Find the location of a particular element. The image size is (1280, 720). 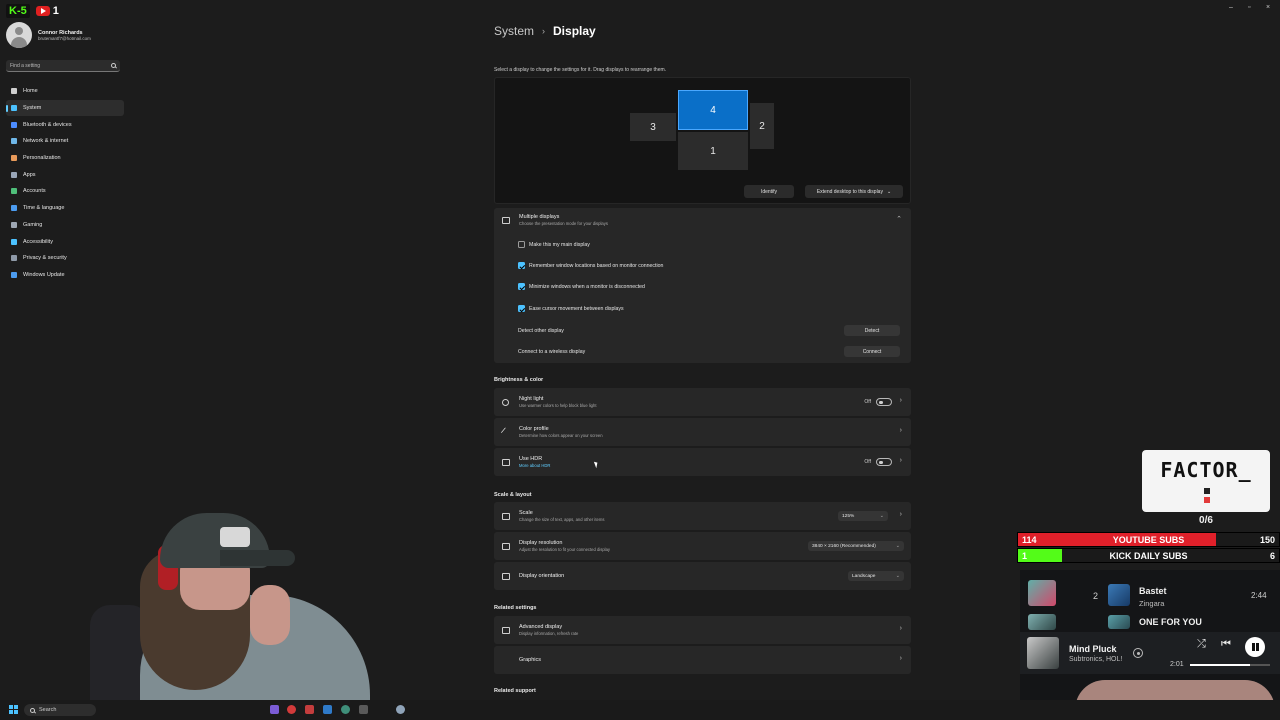

hdr-toggle is located at coordinates (884, 462).